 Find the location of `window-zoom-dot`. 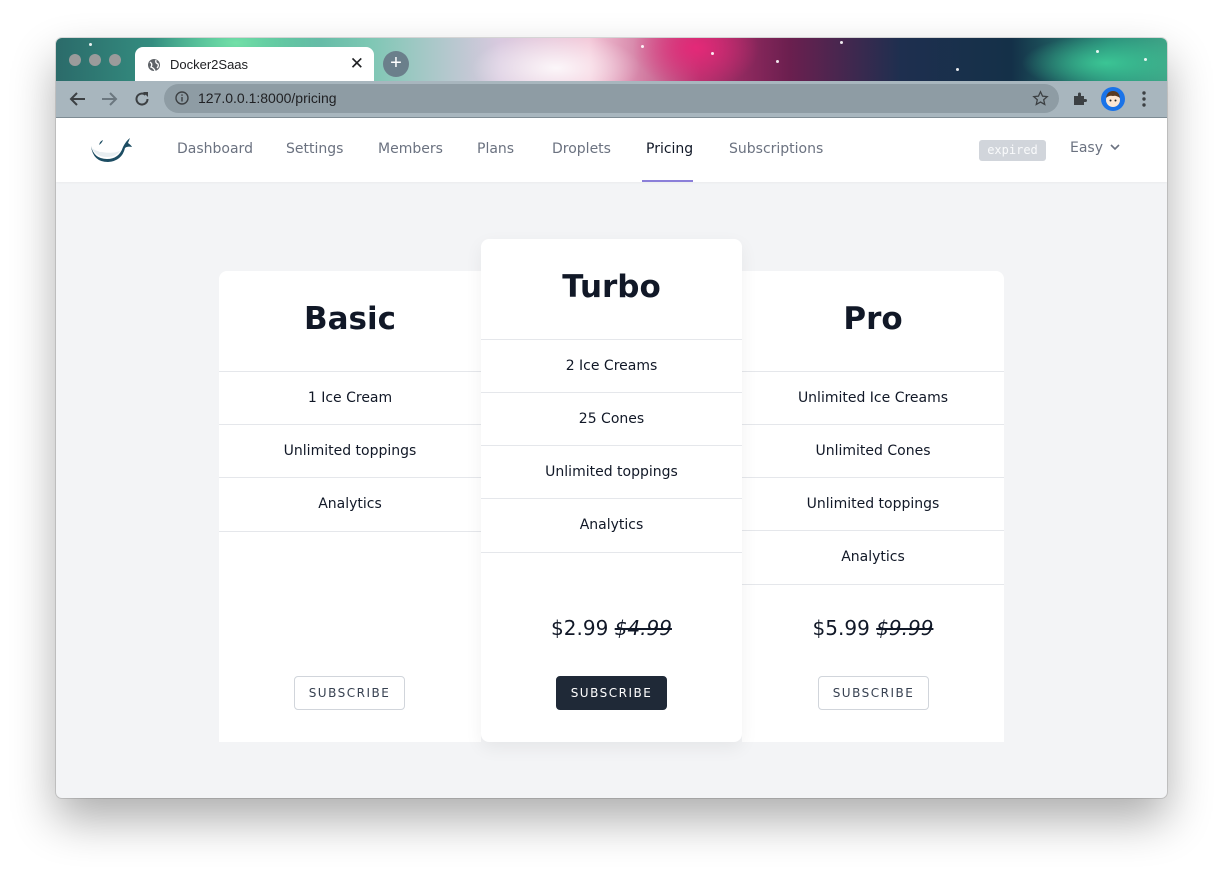

window-zoom-dot is located at coordinates (115, 60).